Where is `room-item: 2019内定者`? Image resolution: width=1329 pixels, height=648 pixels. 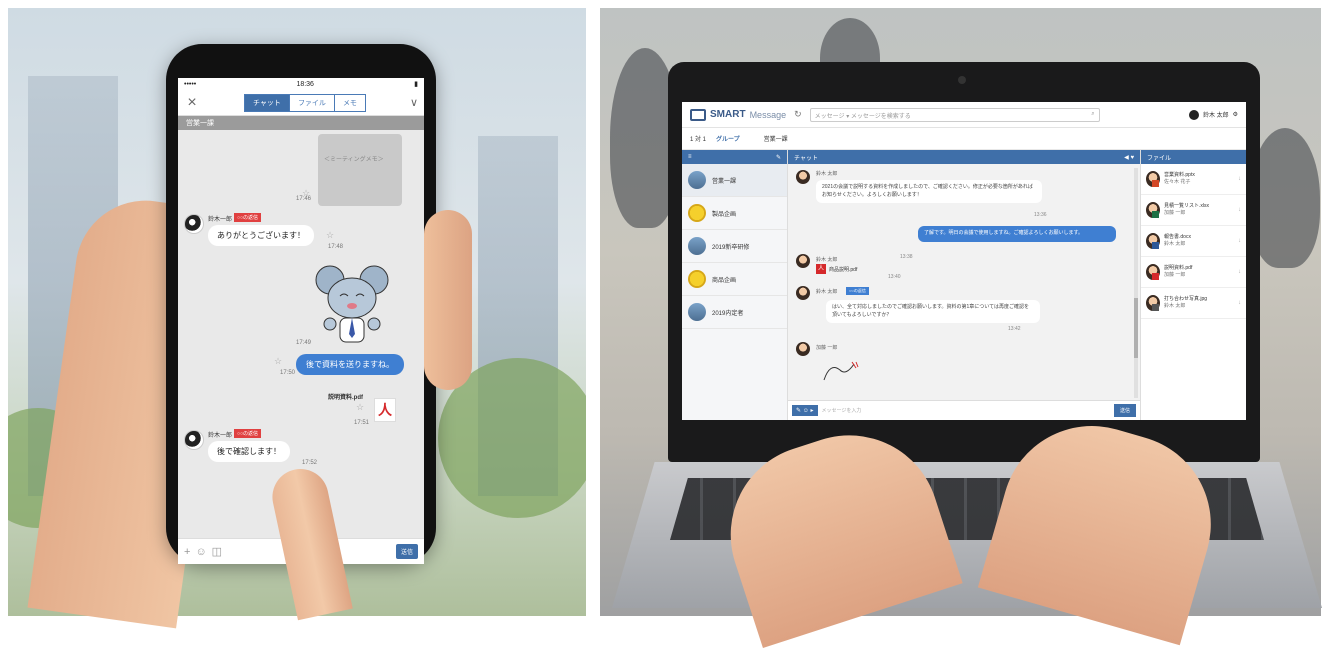
room-item: 2019内定者 is located at coordinates (734, 312).